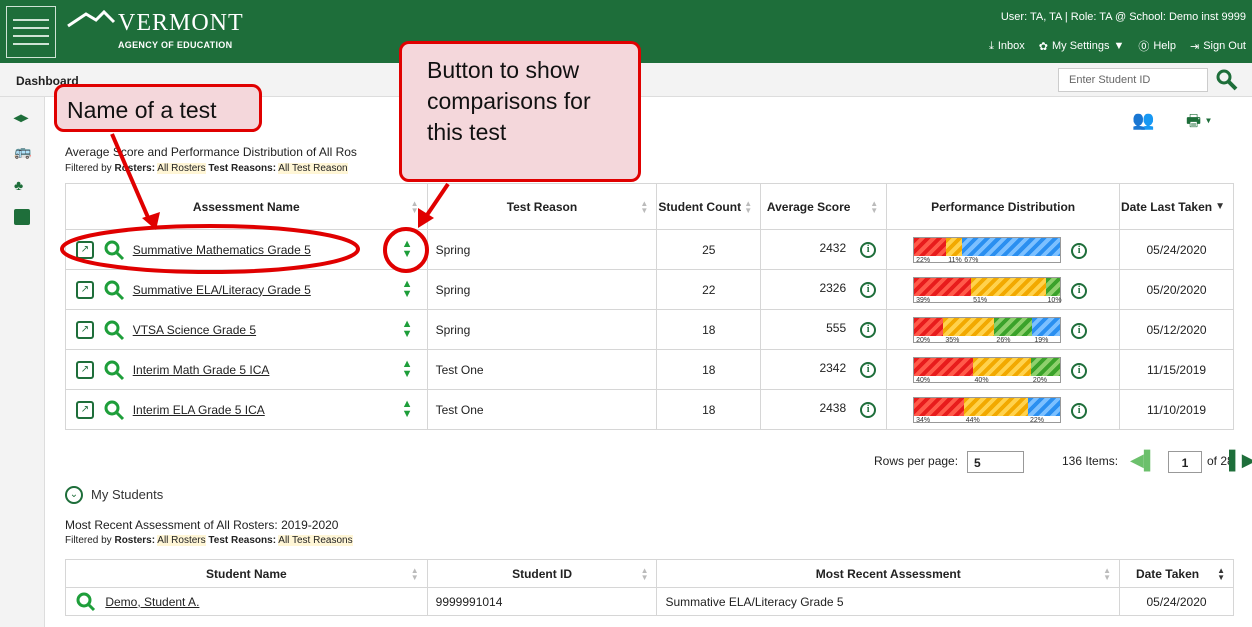  I want to click on highlight-circle, so click(406, 250).